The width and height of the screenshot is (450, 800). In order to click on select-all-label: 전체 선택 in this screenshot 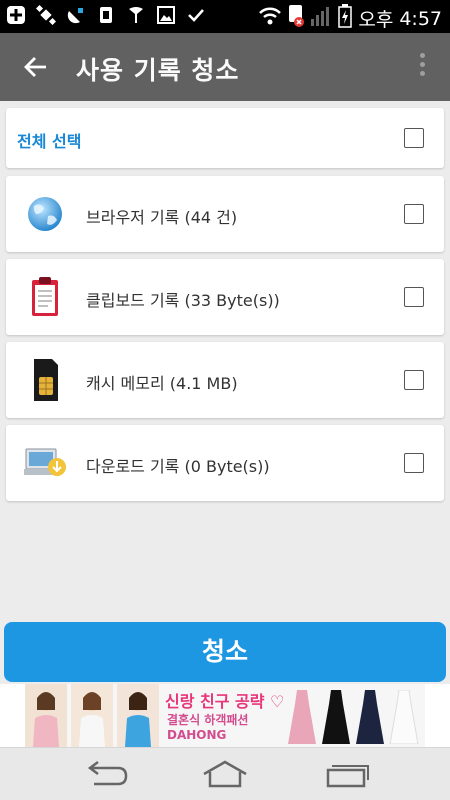, I will do `click(49, 141)`.